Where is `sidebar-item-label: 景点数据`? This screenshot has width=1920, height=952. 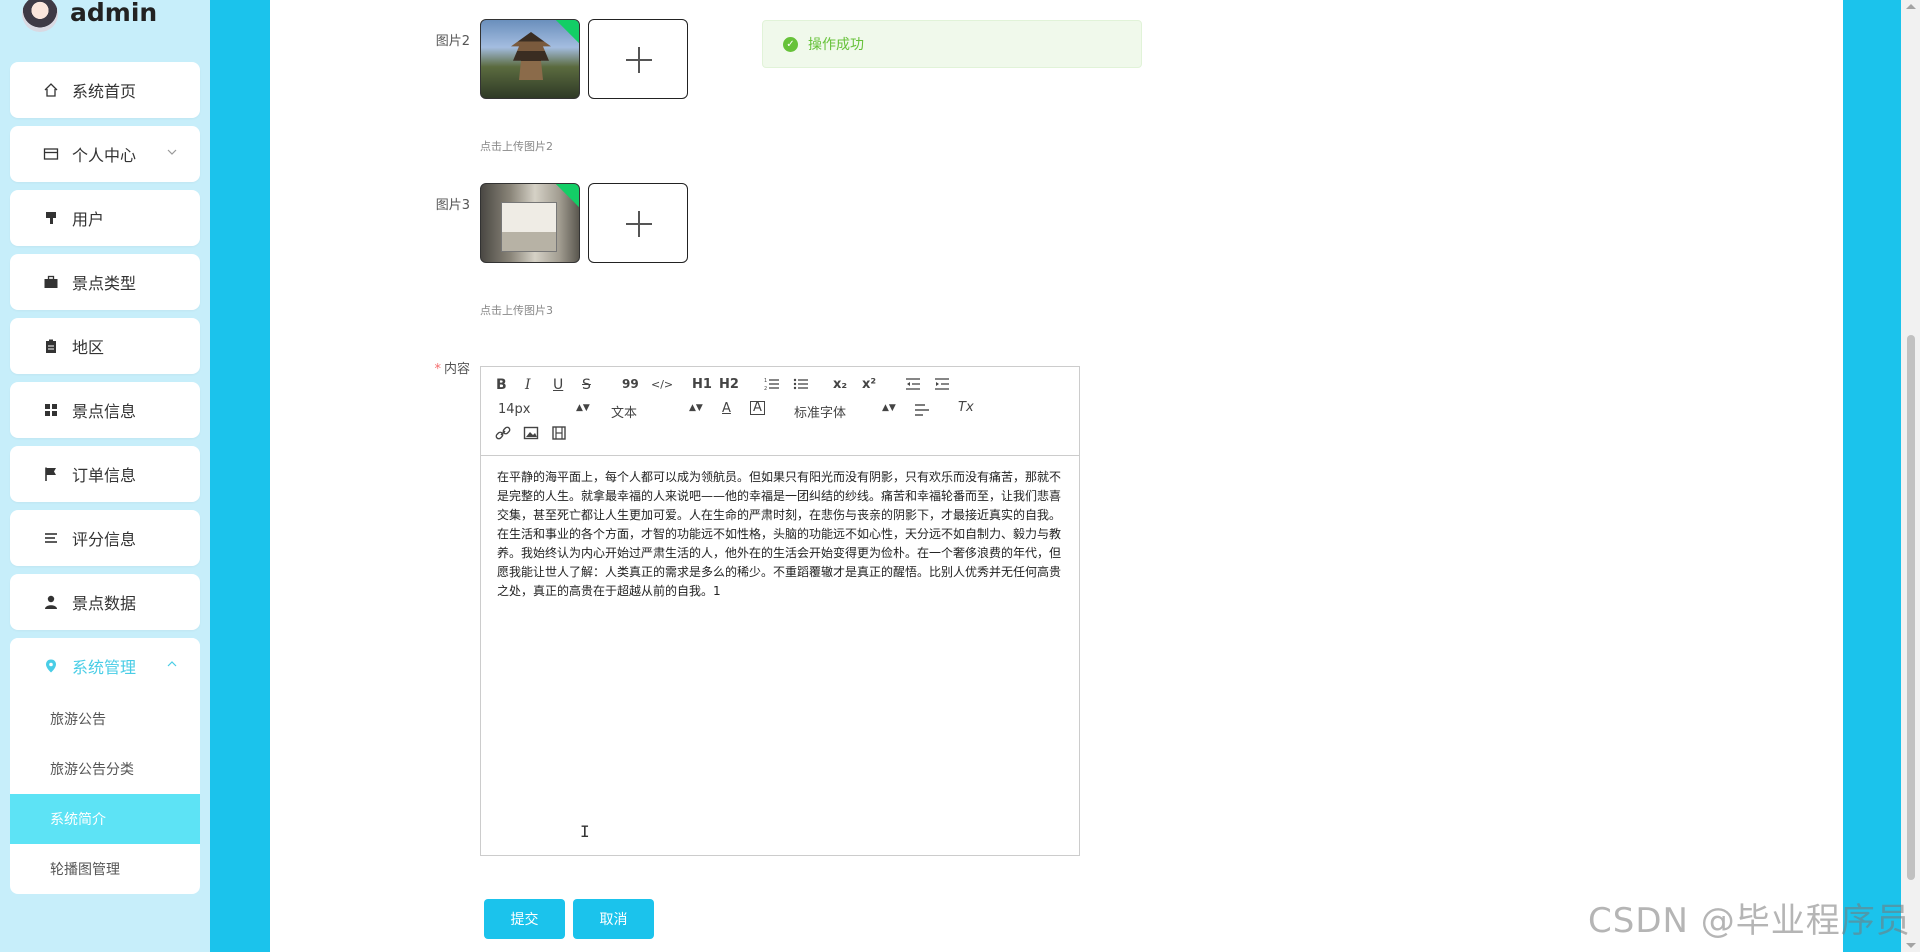 sidebar-item-label: 景点数据 is located at coordinates (104, 603).